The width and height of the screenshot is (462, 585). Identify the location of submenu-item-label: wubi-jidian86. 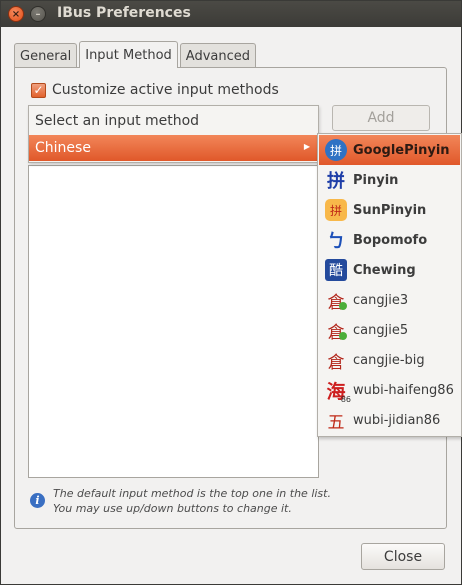
(397, 420).